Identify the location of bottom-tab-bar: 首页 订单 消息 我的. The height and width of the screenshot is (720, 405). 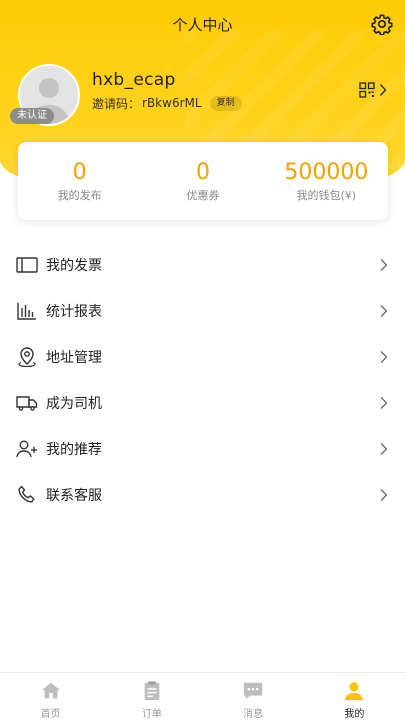
(202, 696).